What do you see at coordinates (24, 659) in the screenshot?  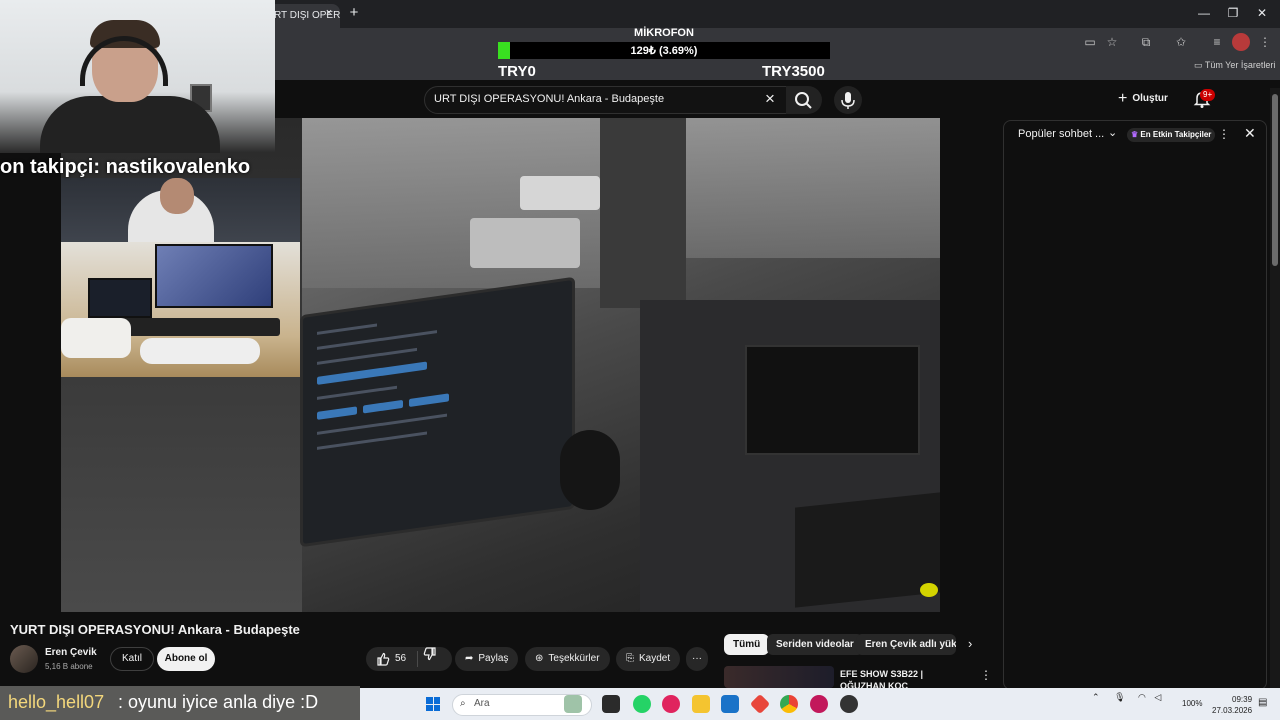 I see `channel-avatar` at bounding box center [24, 659].